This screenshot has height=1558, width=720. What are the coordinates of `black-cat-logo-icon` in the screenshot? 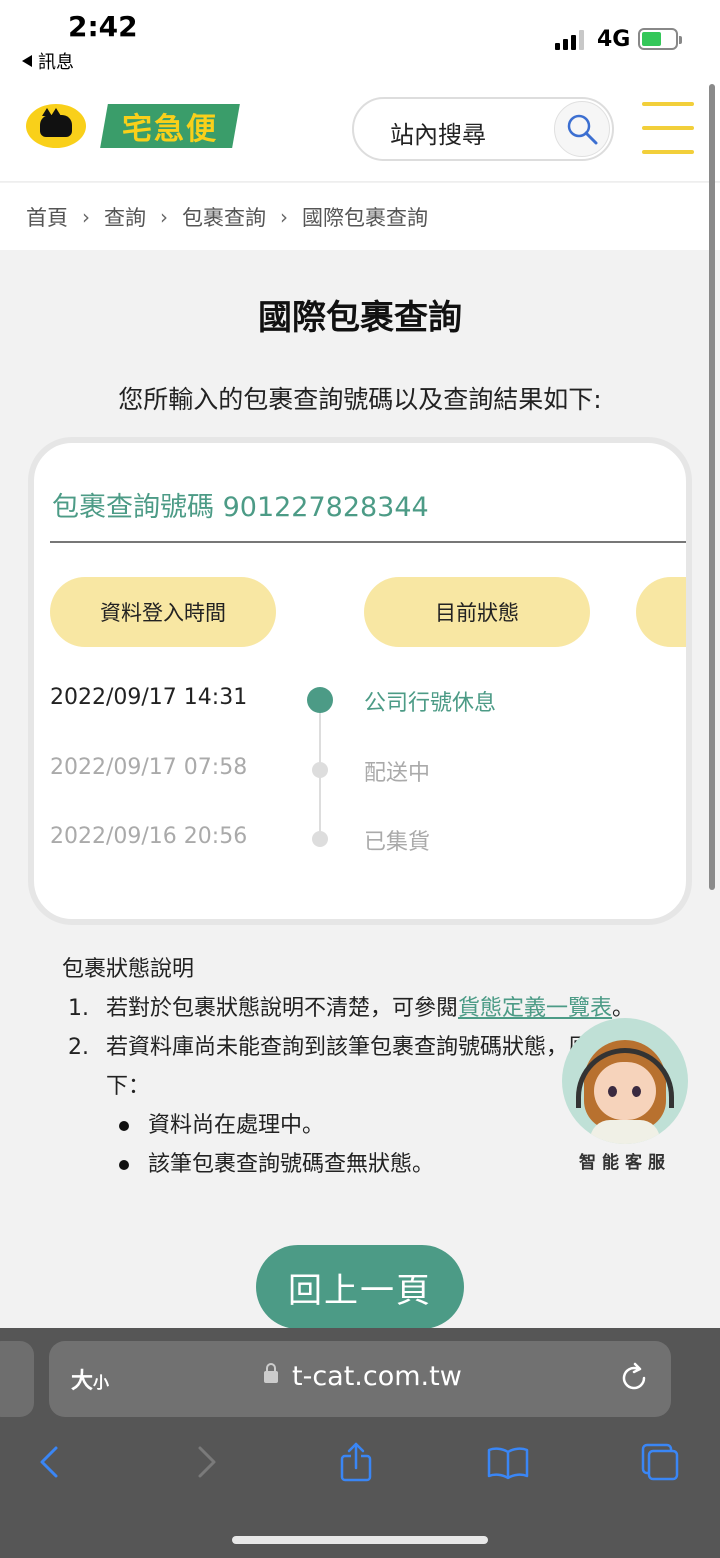 It's located at (56, 126).